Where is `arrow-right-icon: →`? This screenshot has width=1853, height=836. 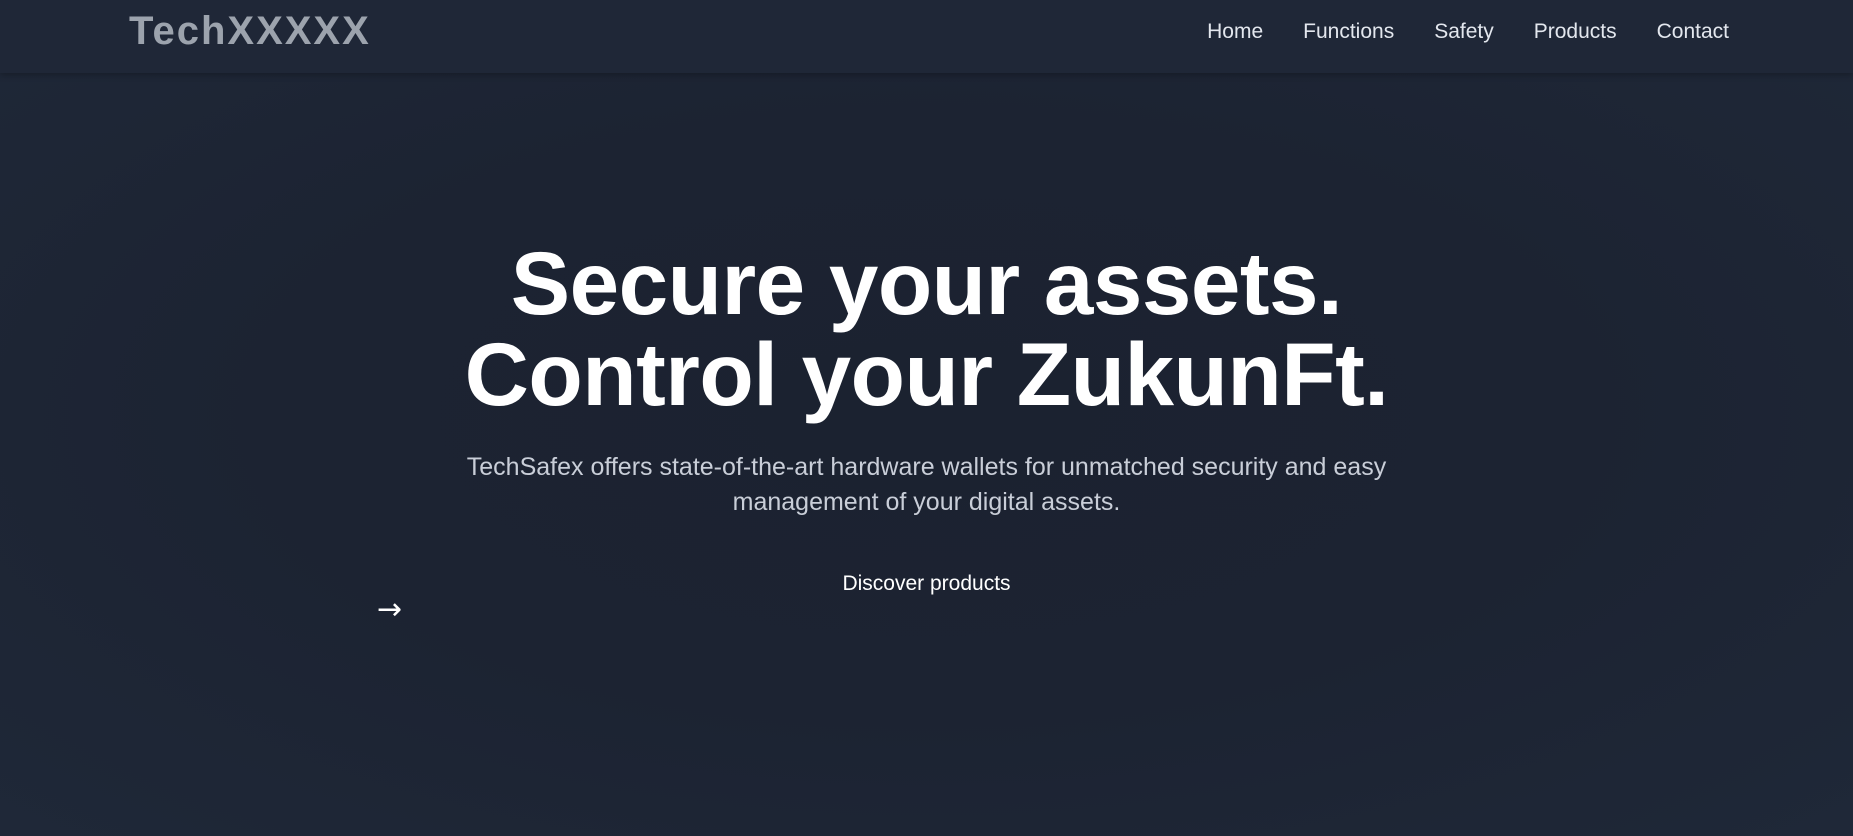
arrow-right-icon: → is located at coordinates (389, 610).